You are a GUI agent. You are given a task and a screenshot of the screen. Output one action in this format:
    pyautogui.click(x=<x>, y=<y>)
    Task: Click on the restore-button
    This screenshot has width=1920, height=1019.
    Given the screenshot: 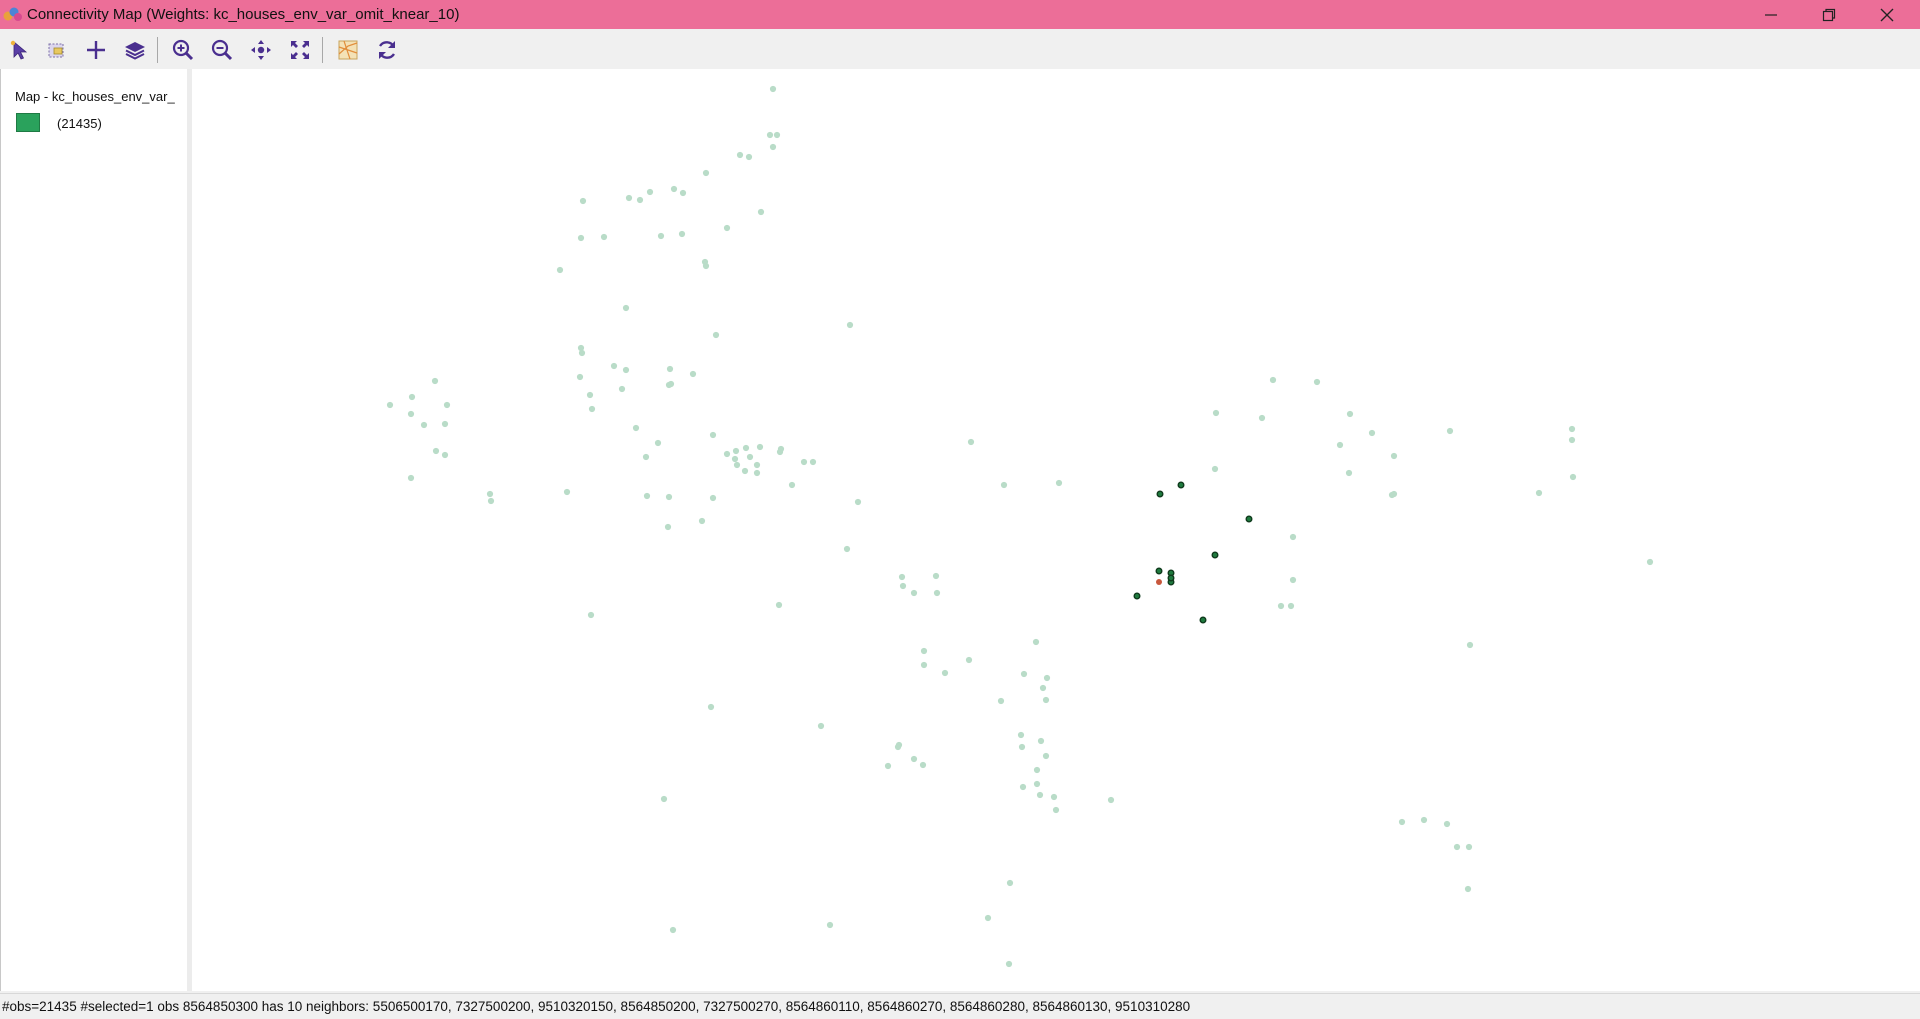 What is the action you would take?
    pyautogui.click(x=1829, y=14)
    